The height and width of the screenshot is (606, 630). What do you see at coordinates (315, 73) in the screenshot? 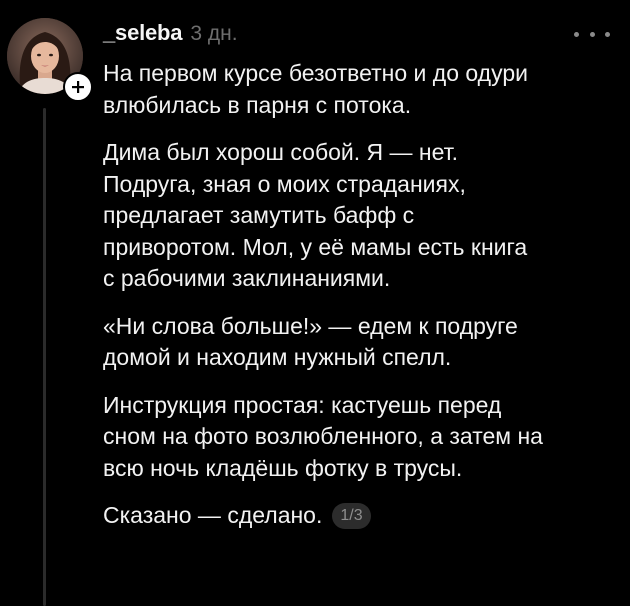
I see `text-line: На первом курсе безответно и до одури` at bounding box center [315, 73].